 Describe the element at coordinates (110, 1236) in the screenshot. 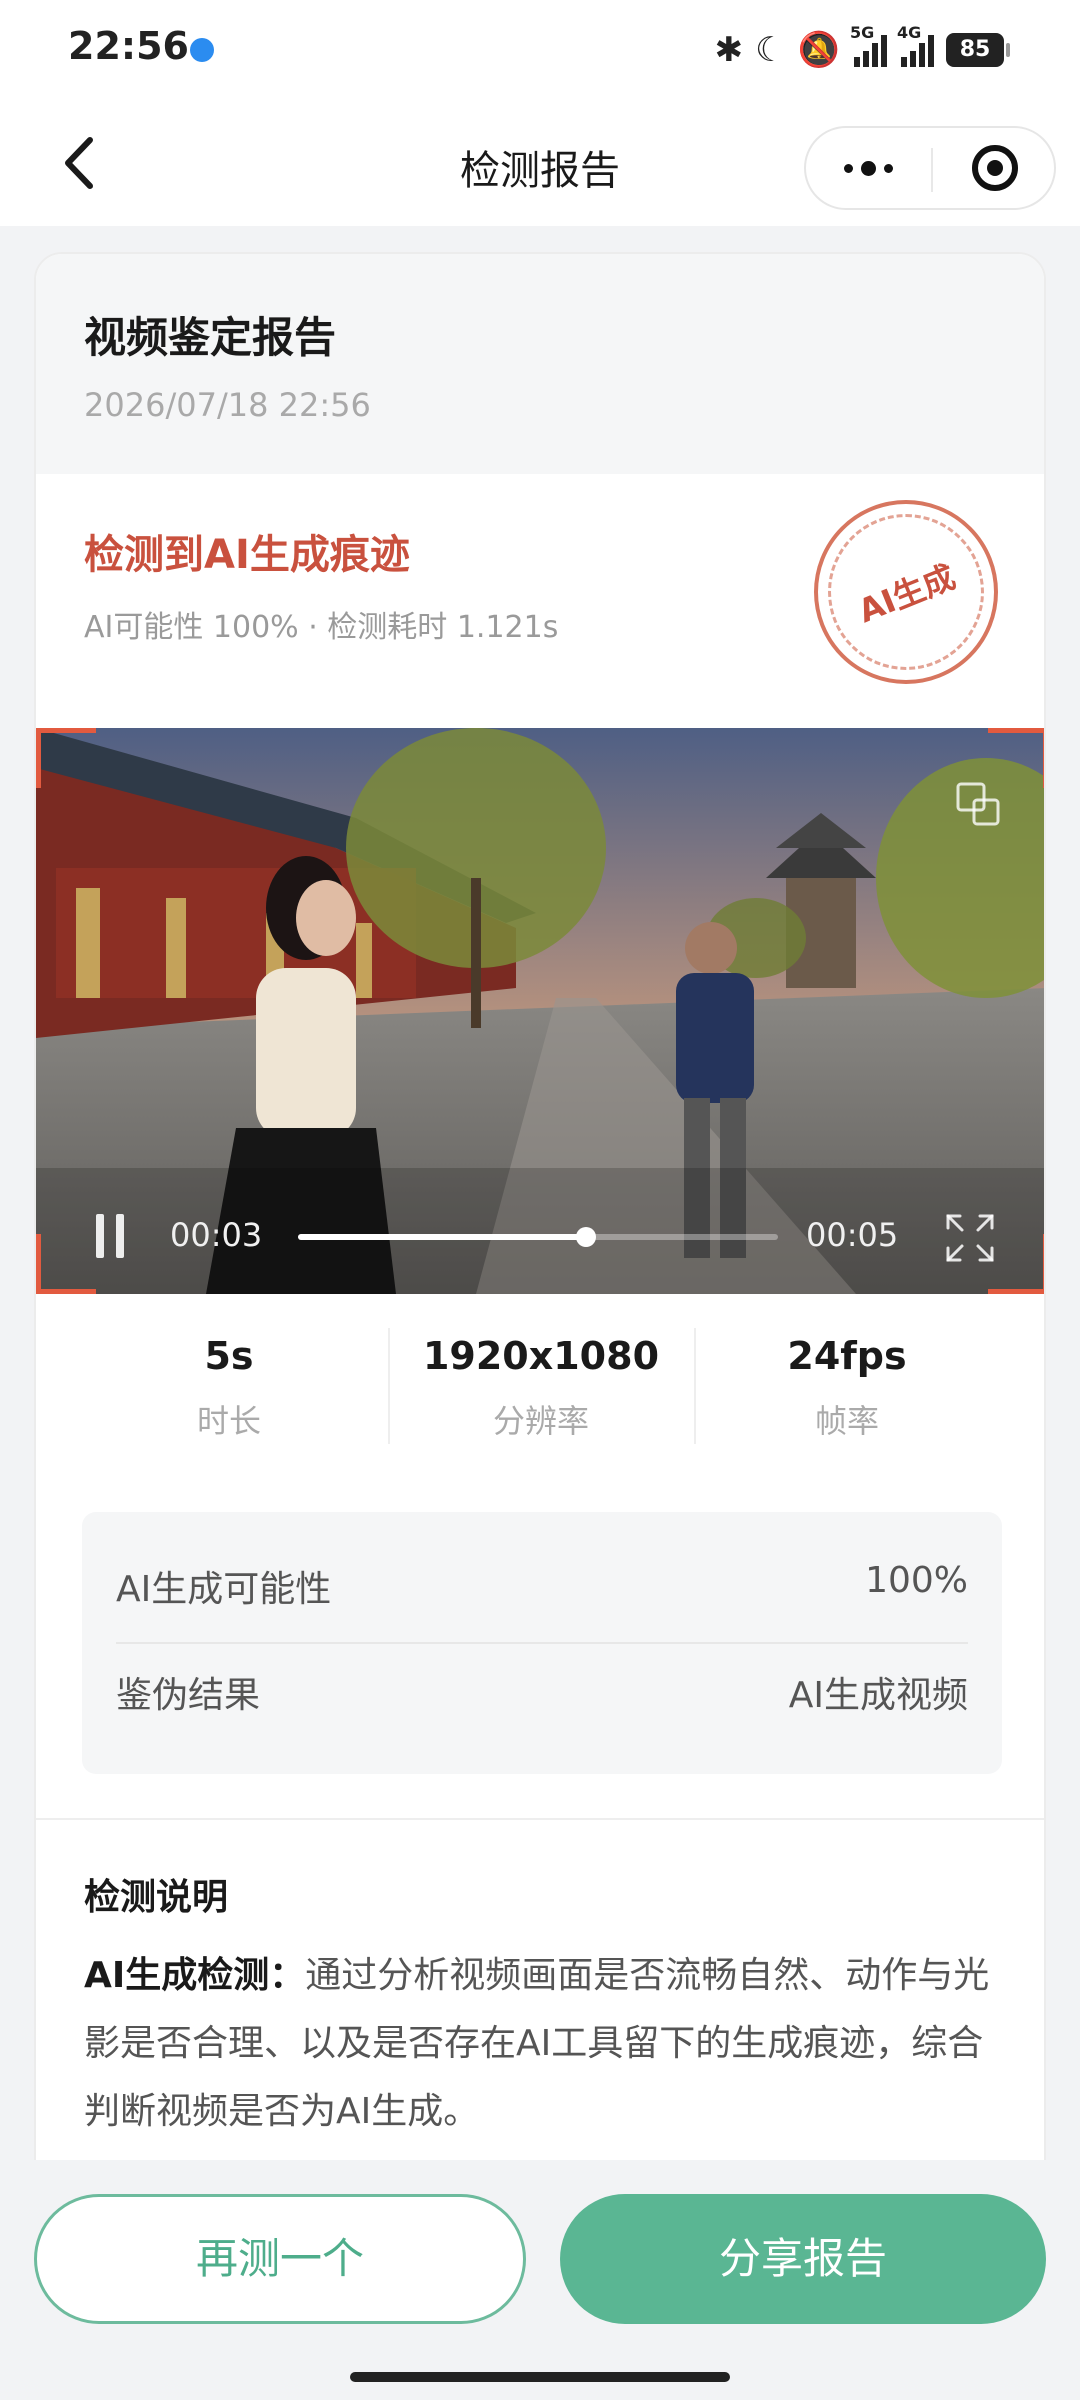

I see `pause-button` at that location.